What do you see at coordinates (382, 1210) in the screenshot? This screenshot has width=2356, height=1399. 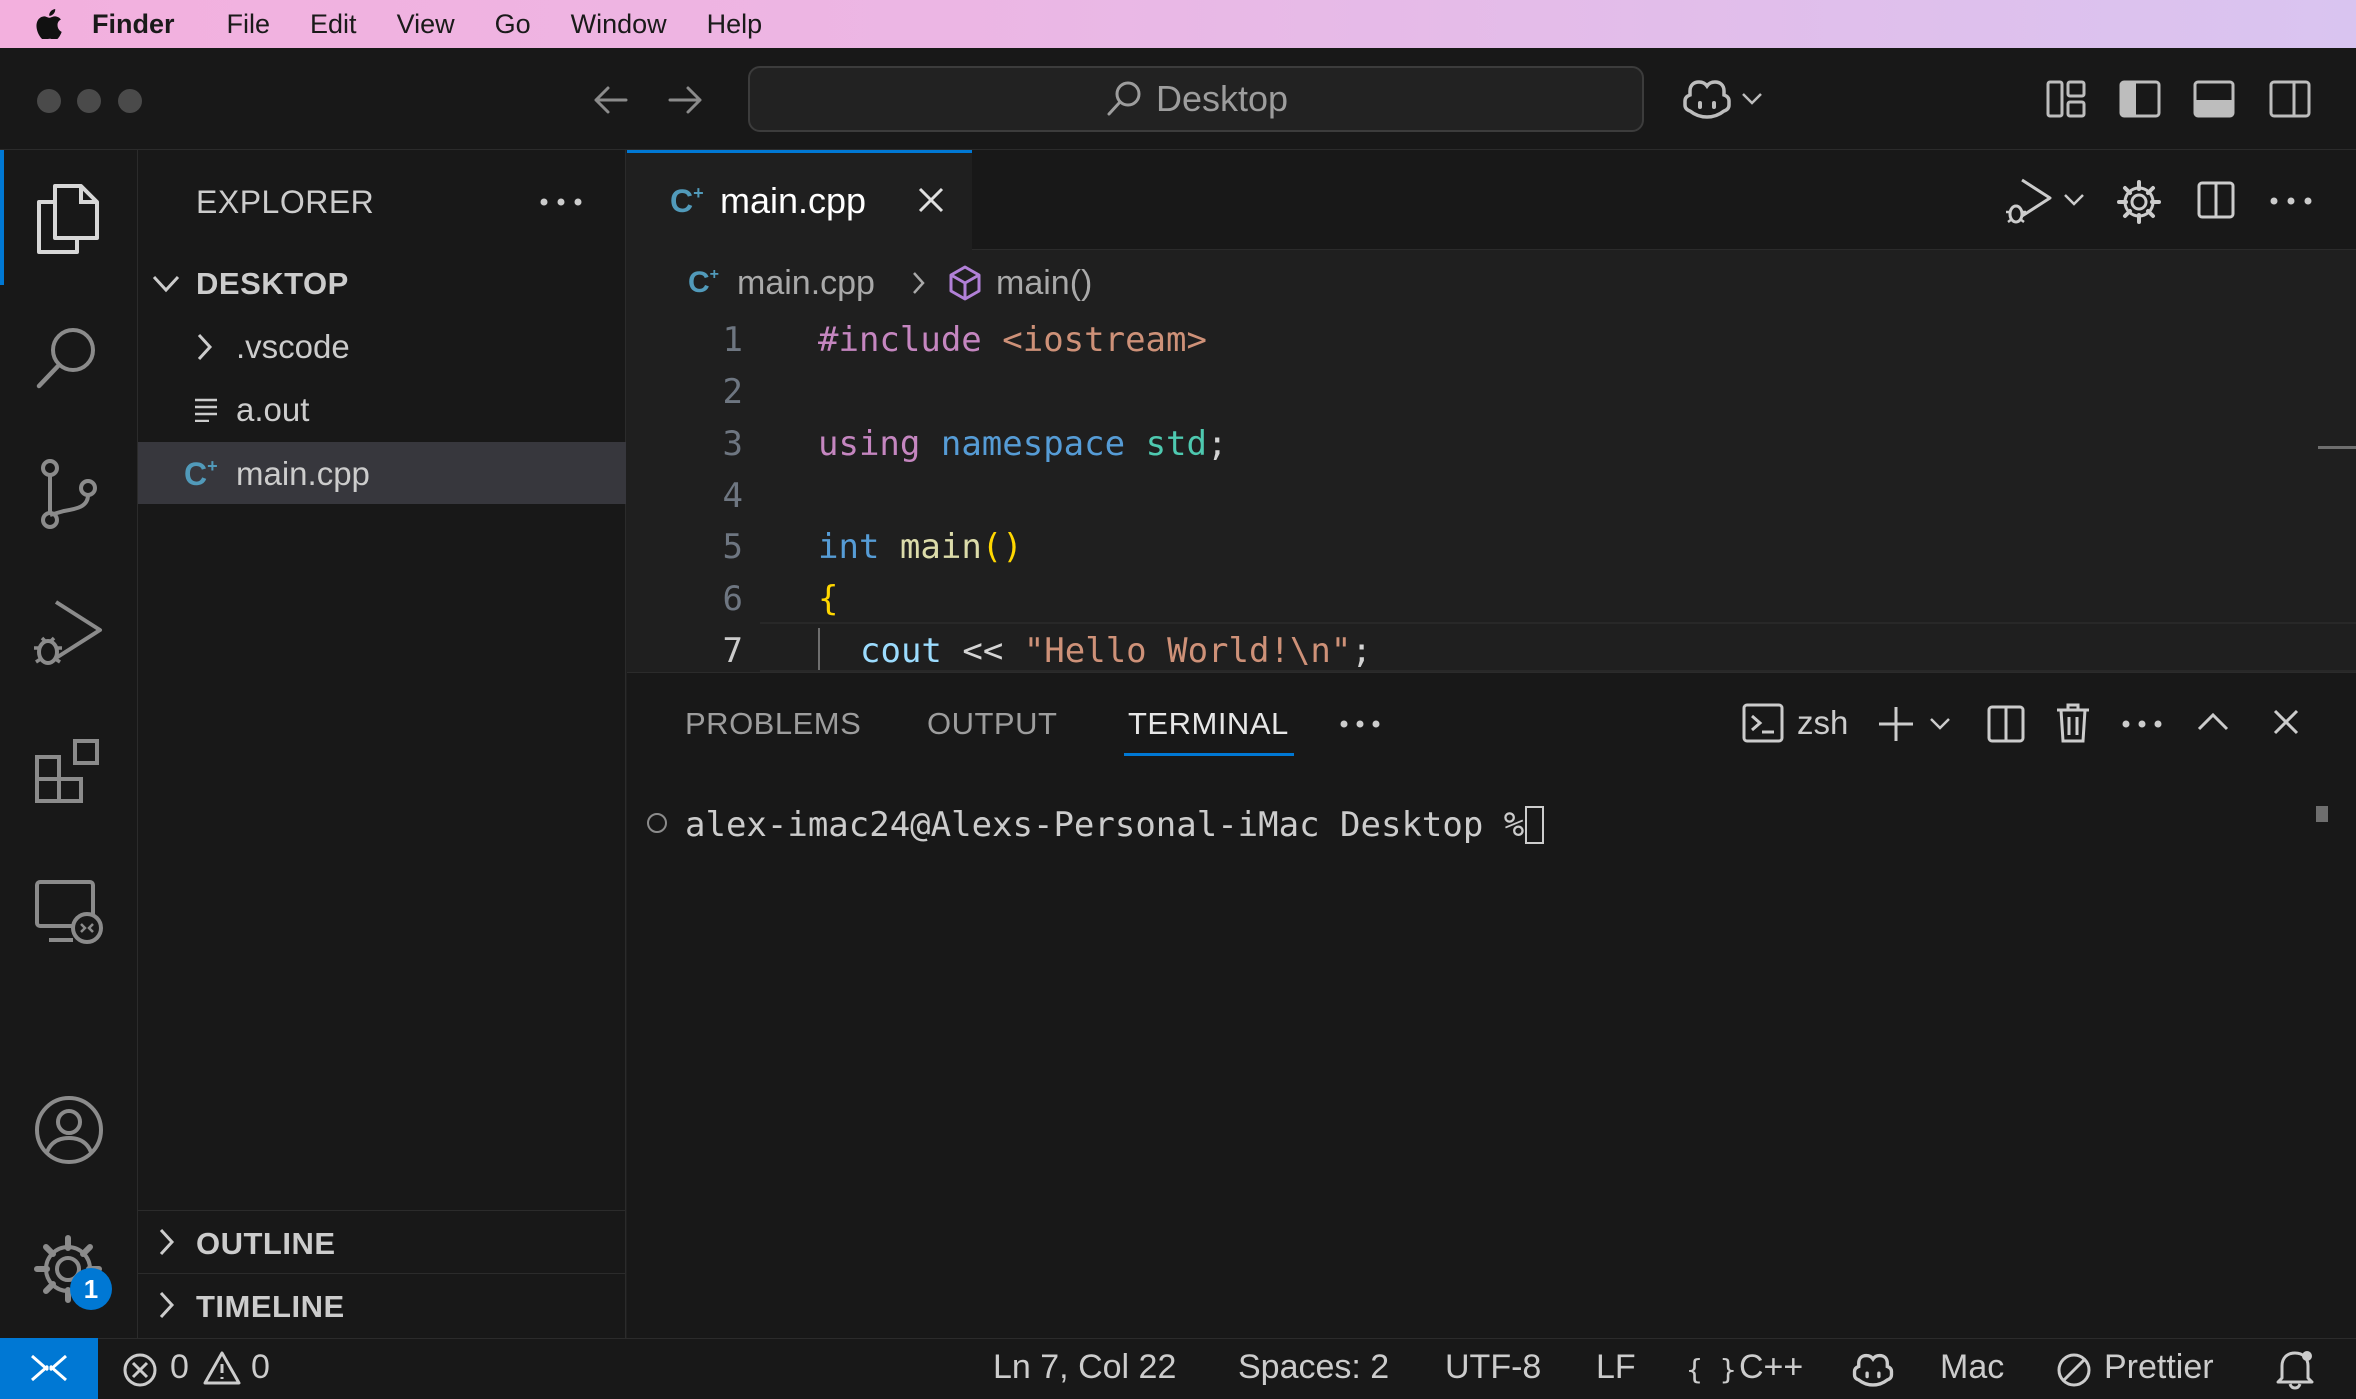 I see `divider` at bounding box center [382, 1210].